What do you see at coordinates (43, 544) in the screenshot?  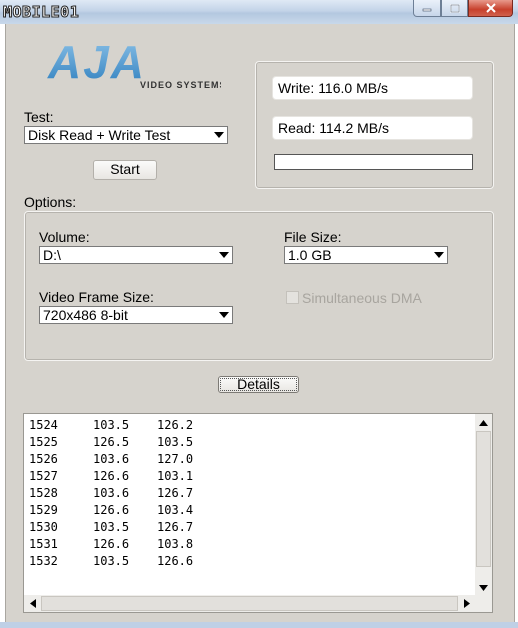 I see `log-cell-frame: 1531` at bounding box center [43, 544].